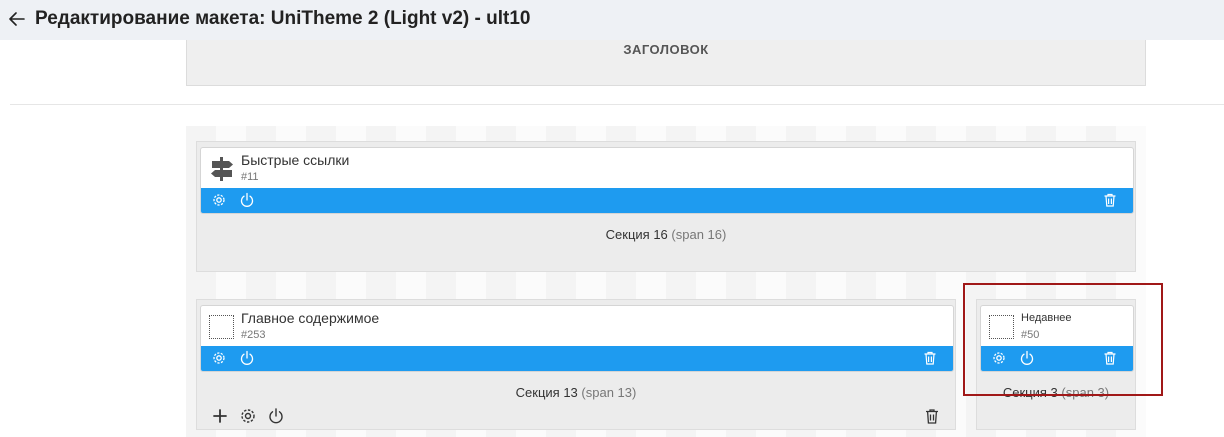 This screenshot has height=437, width=1224. Describe the element at coordinates (310, 318) in the screenshot. I see `block-title: Главное содержимое` at that location.